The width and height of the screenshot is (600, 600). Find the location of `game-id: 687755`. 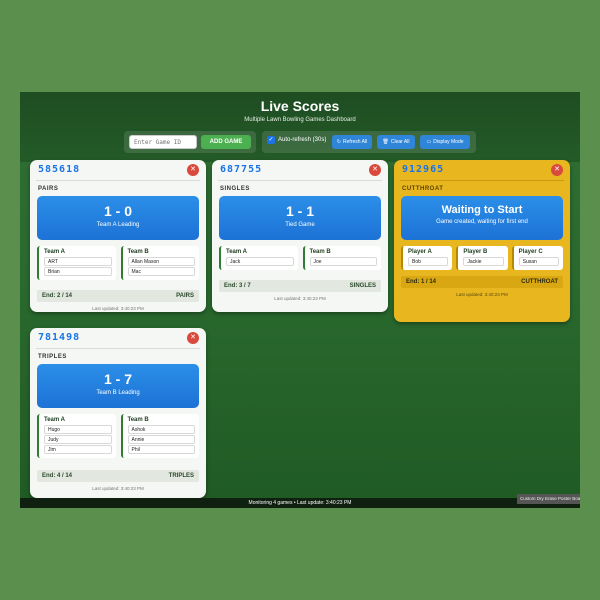

game-id: 687755 is located at coordinates (241, 169).